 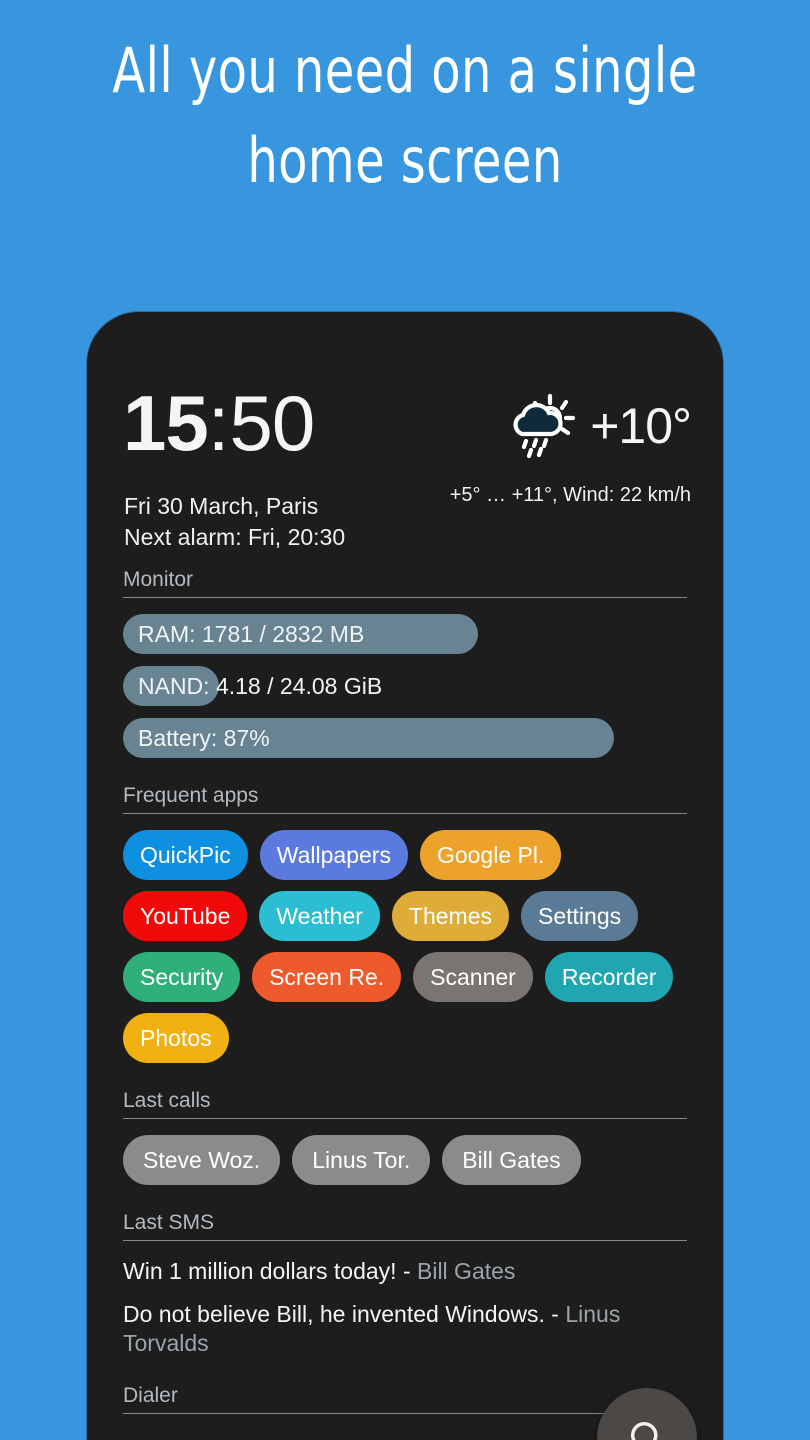 I want to click on app-chip-scanner: Scanner, so click(x=473, y=977).